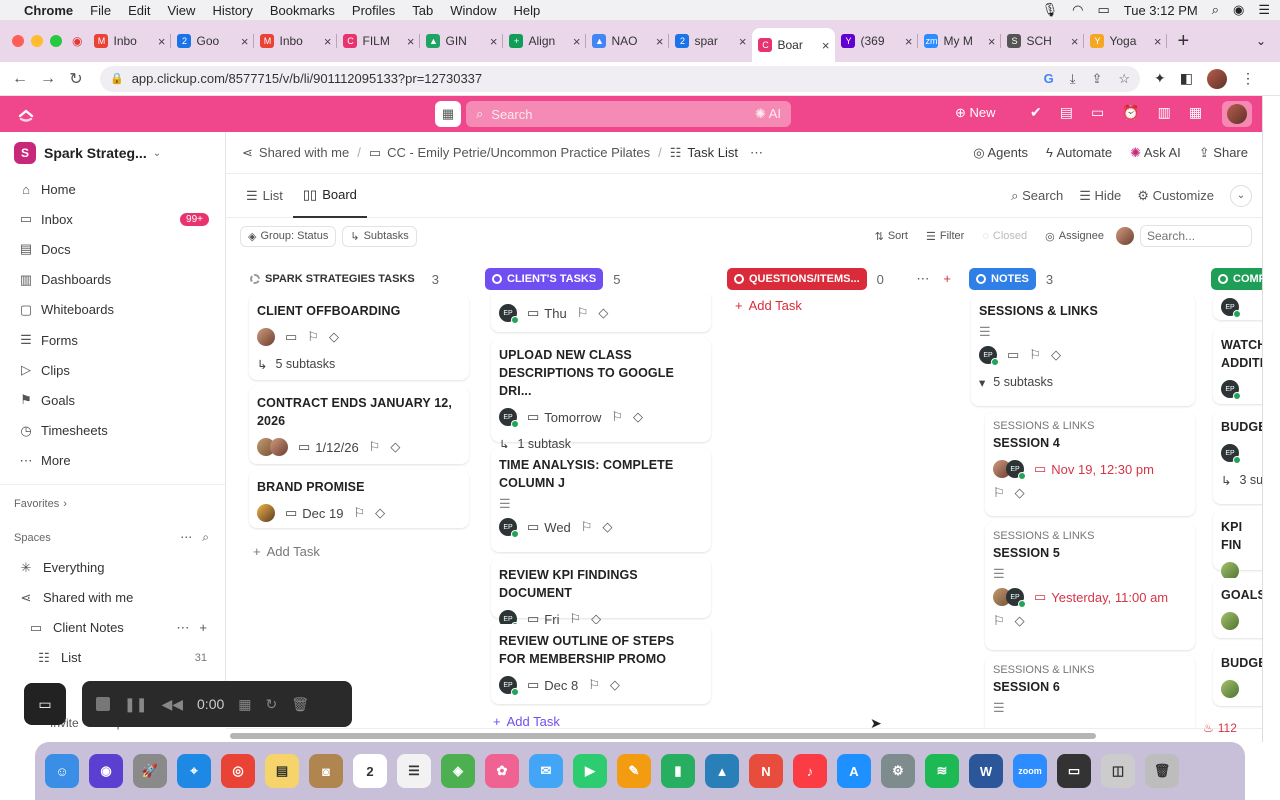 The height and width of the screenshot is (800, 1280). I want to click on browser-tab: ▲ NAO ×, so click(628, 41).